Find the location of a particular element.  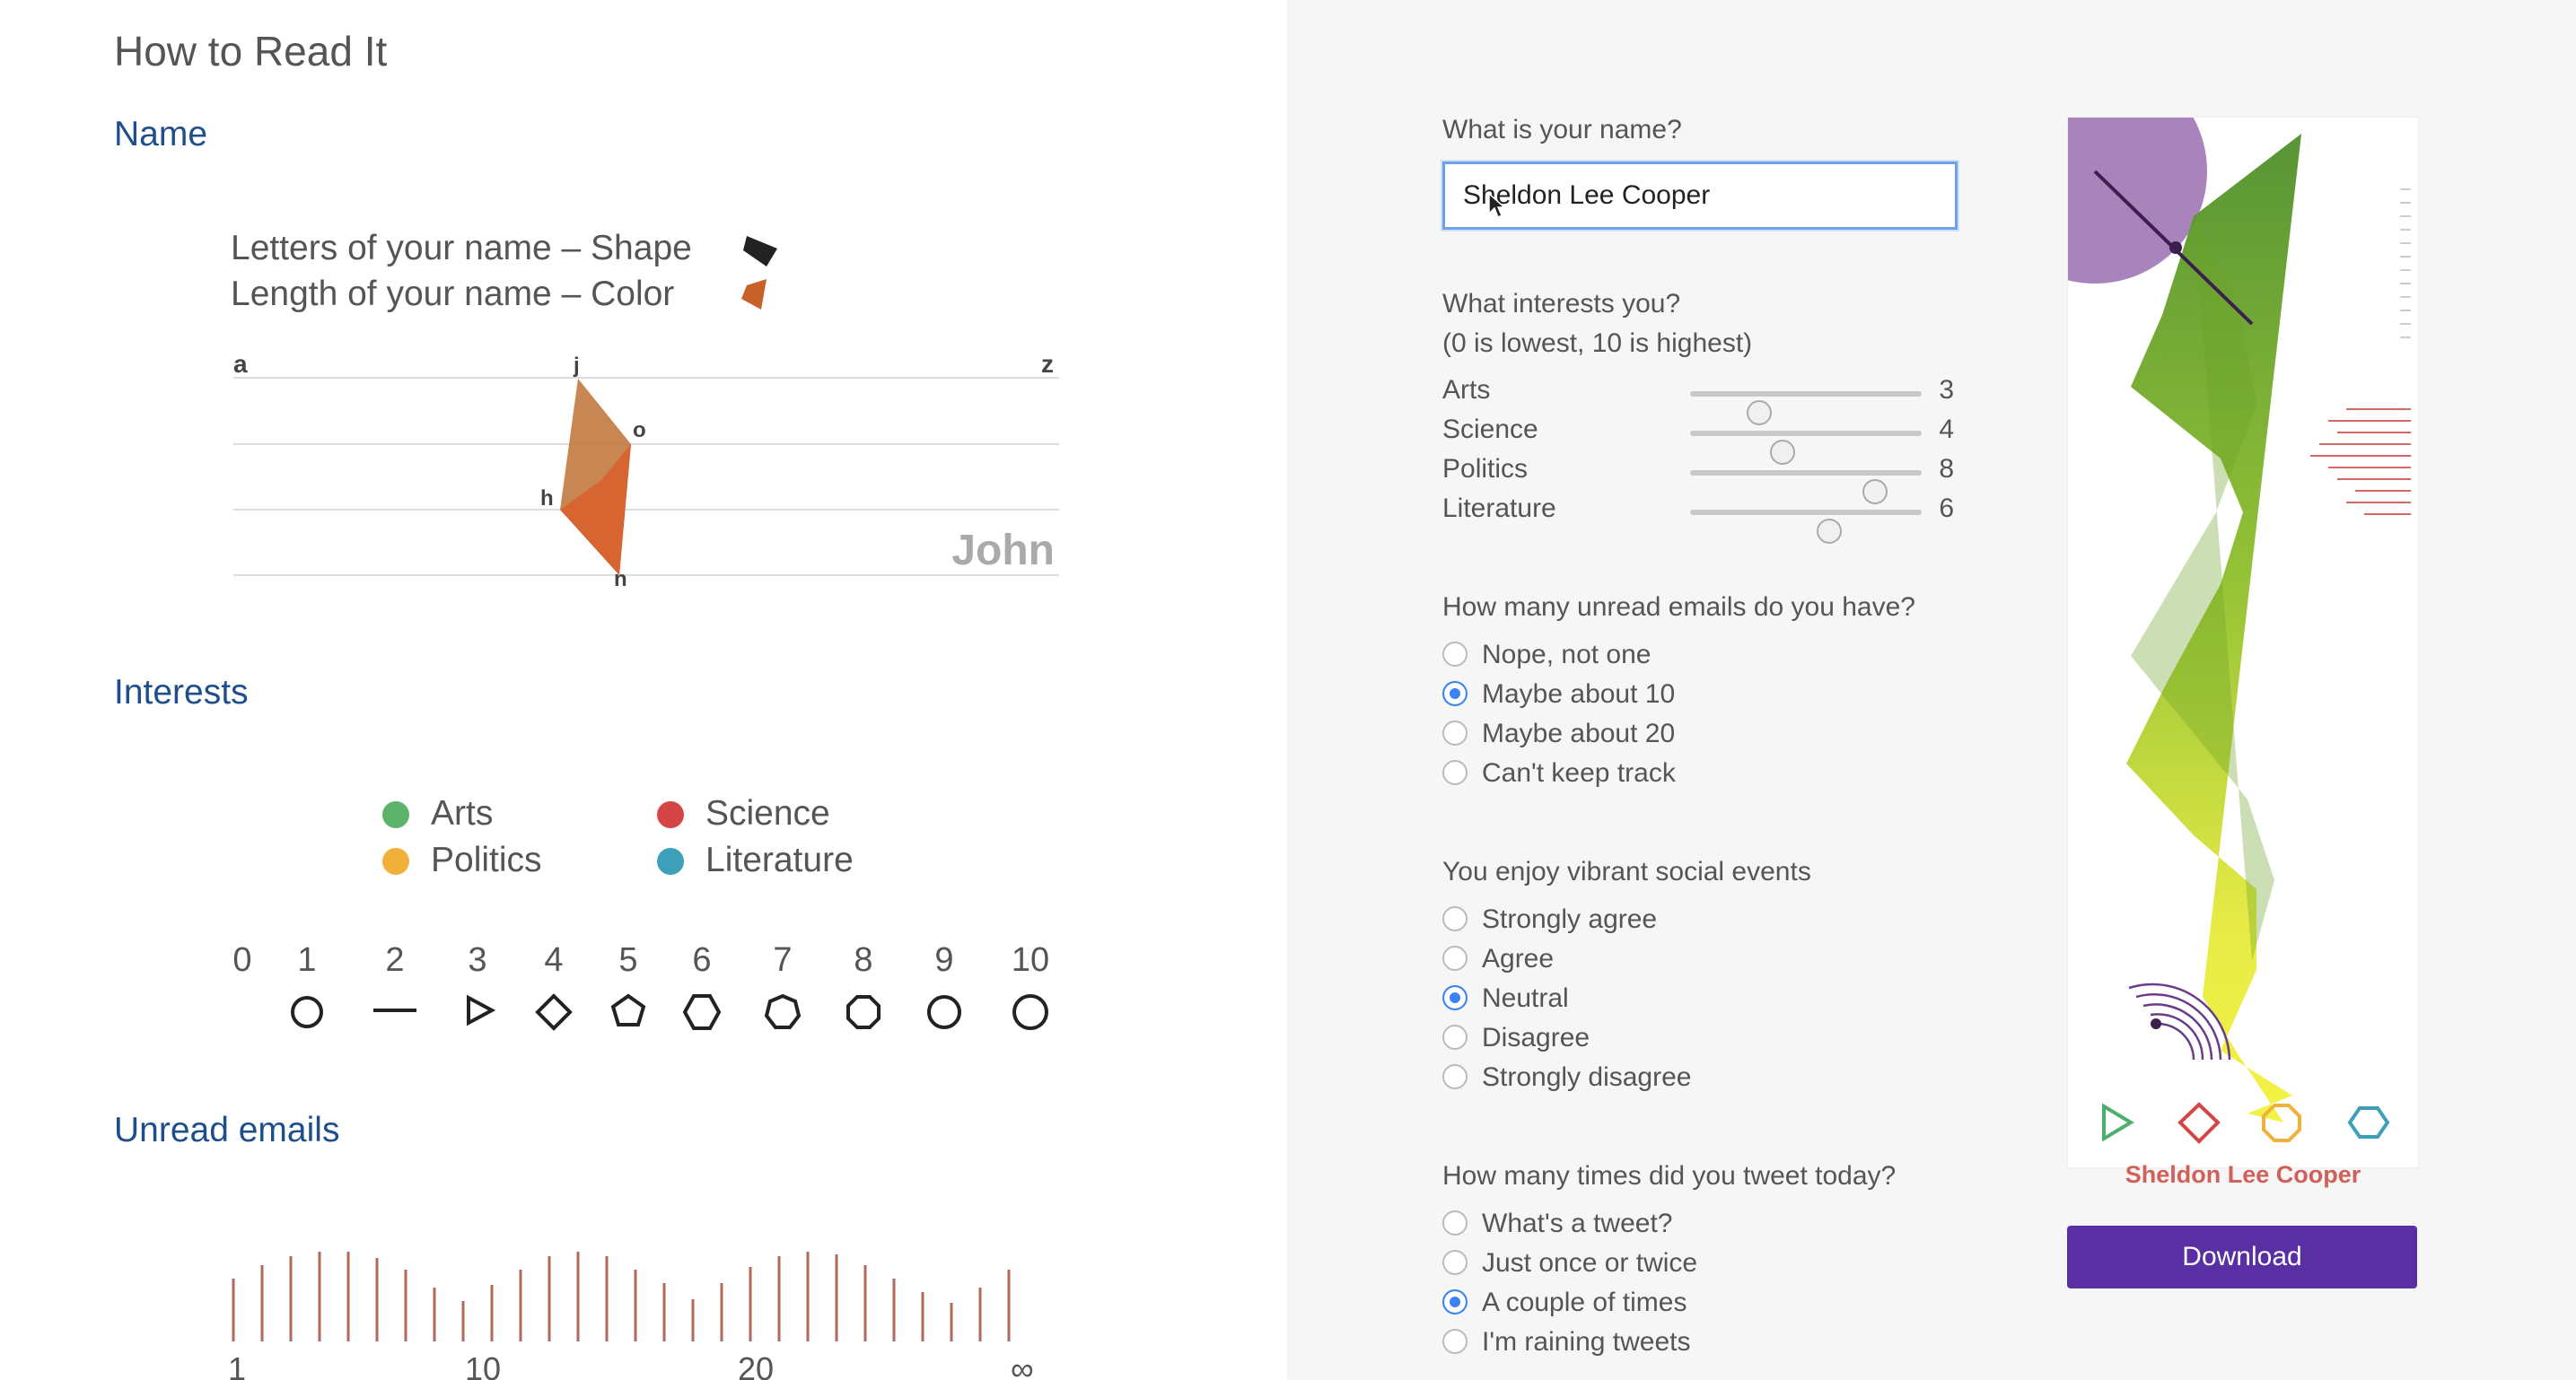

emails-question: How many unread emails do you have? is located at coordinates (1678, 607).